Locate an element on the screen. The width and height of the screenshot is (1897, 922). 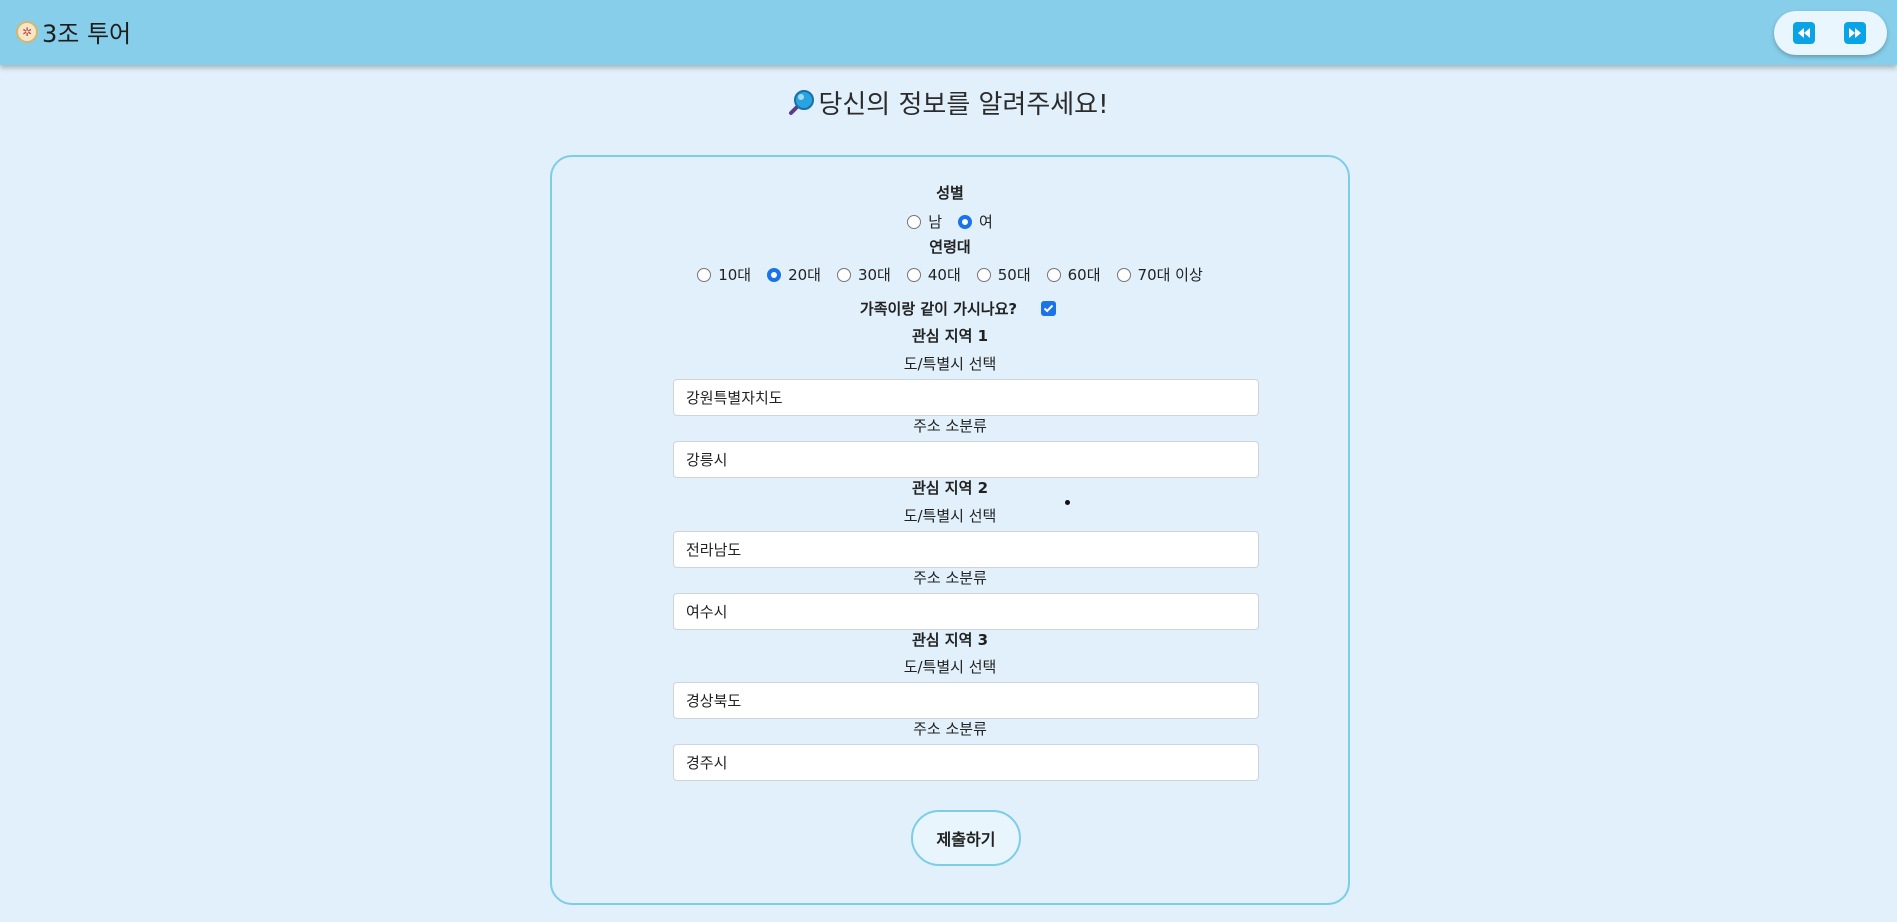
age-label: 연령대 is located at coordinates (950, 247).